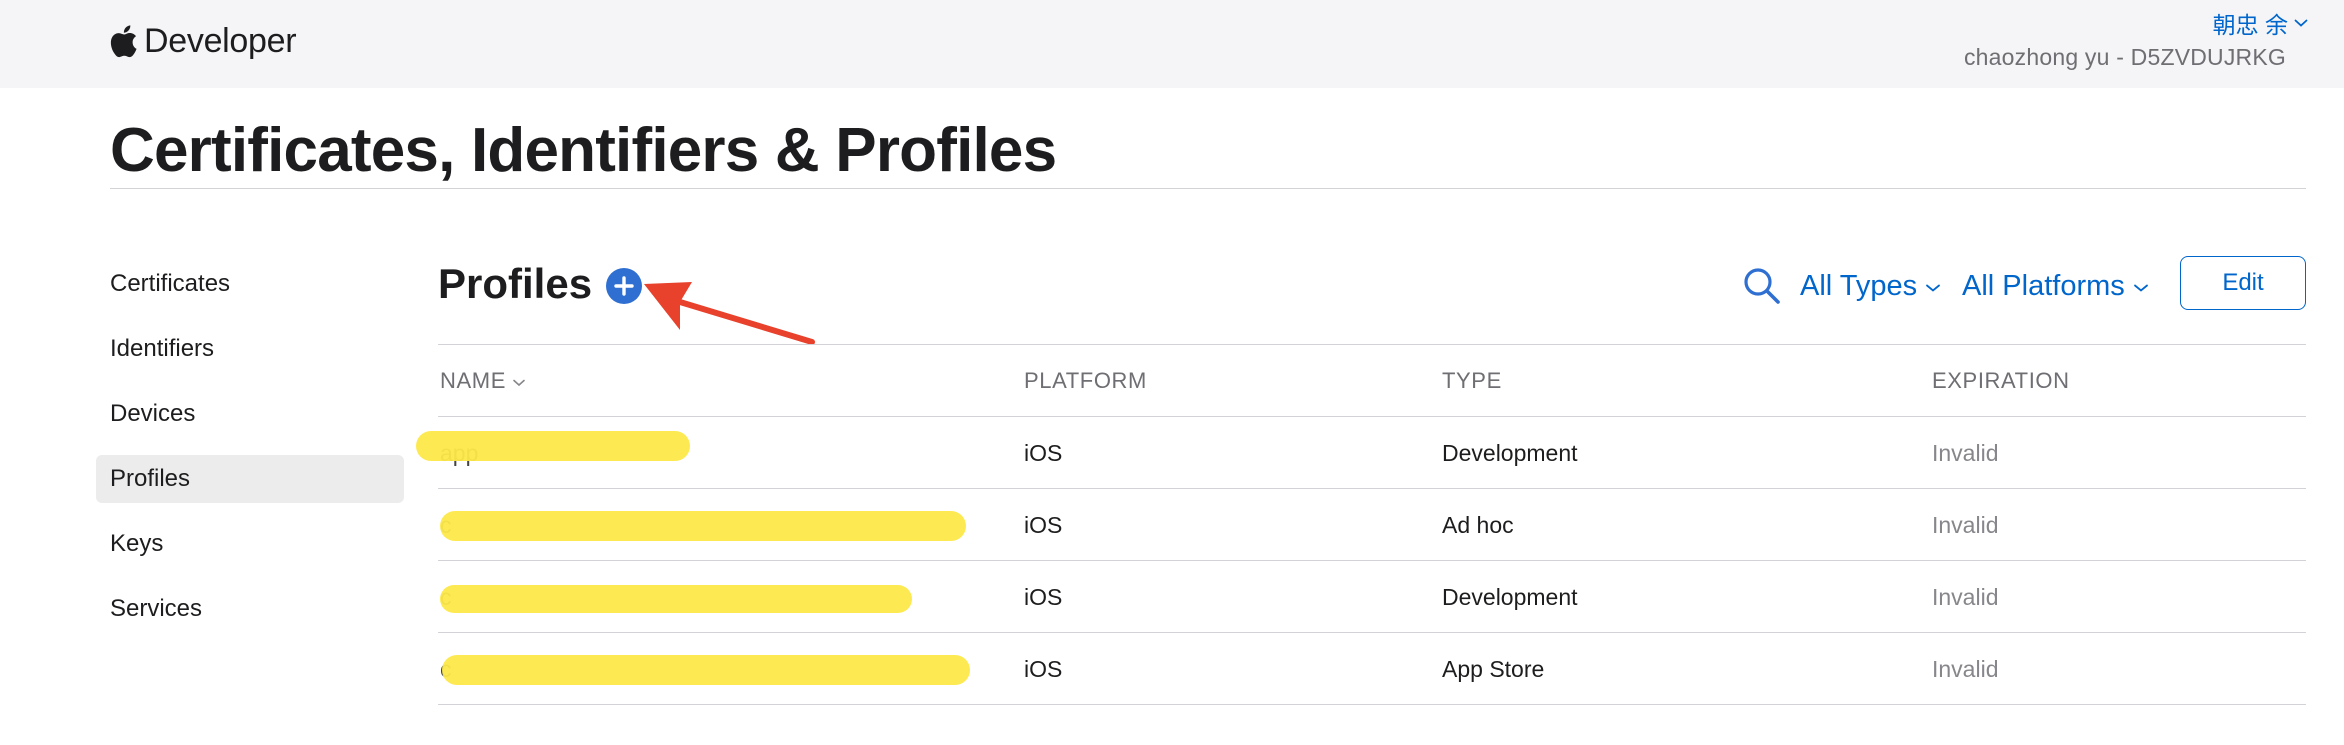  What do you see at coordinates (1361, 453) in the screenshot?
I see `table-row: app iOS Development Invalid` at bounding box center [1361, 453].